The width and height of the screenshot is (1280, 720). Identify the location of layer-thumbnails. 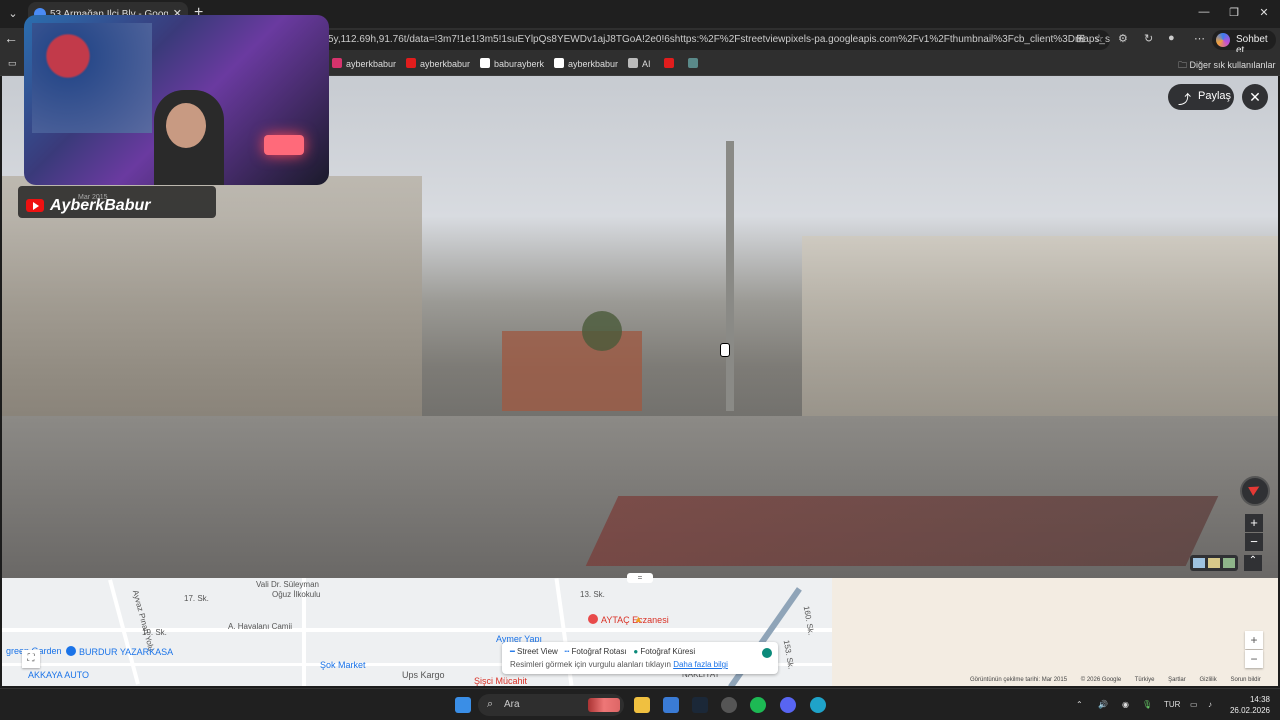
(1214, 563).